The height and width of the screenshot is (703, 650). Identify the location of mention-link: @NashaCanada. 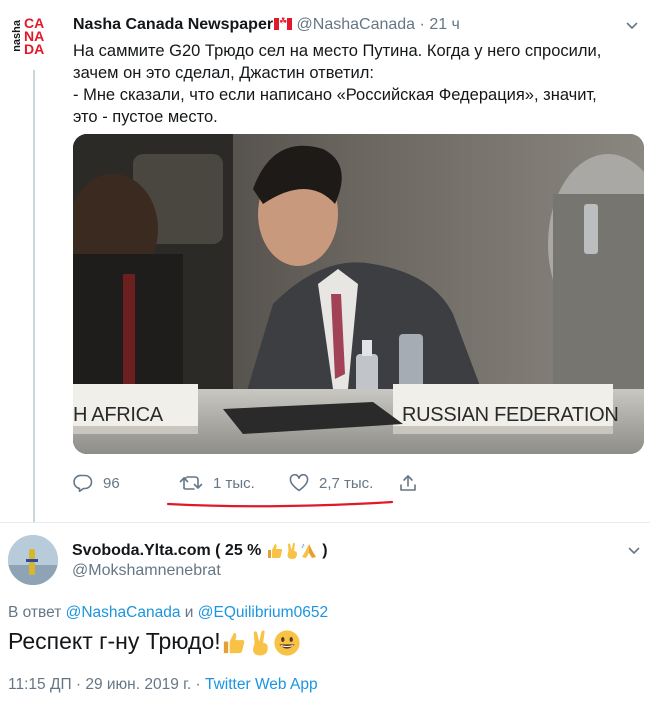
(123, 612).